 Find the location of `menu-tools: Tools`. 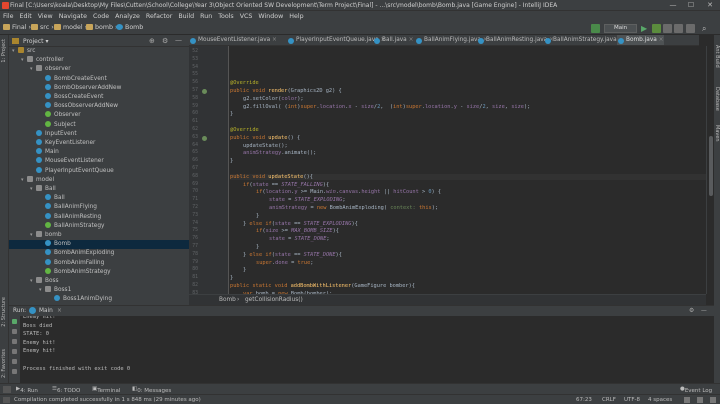

menu-tools: Tools is located at coordinates (226, 16).